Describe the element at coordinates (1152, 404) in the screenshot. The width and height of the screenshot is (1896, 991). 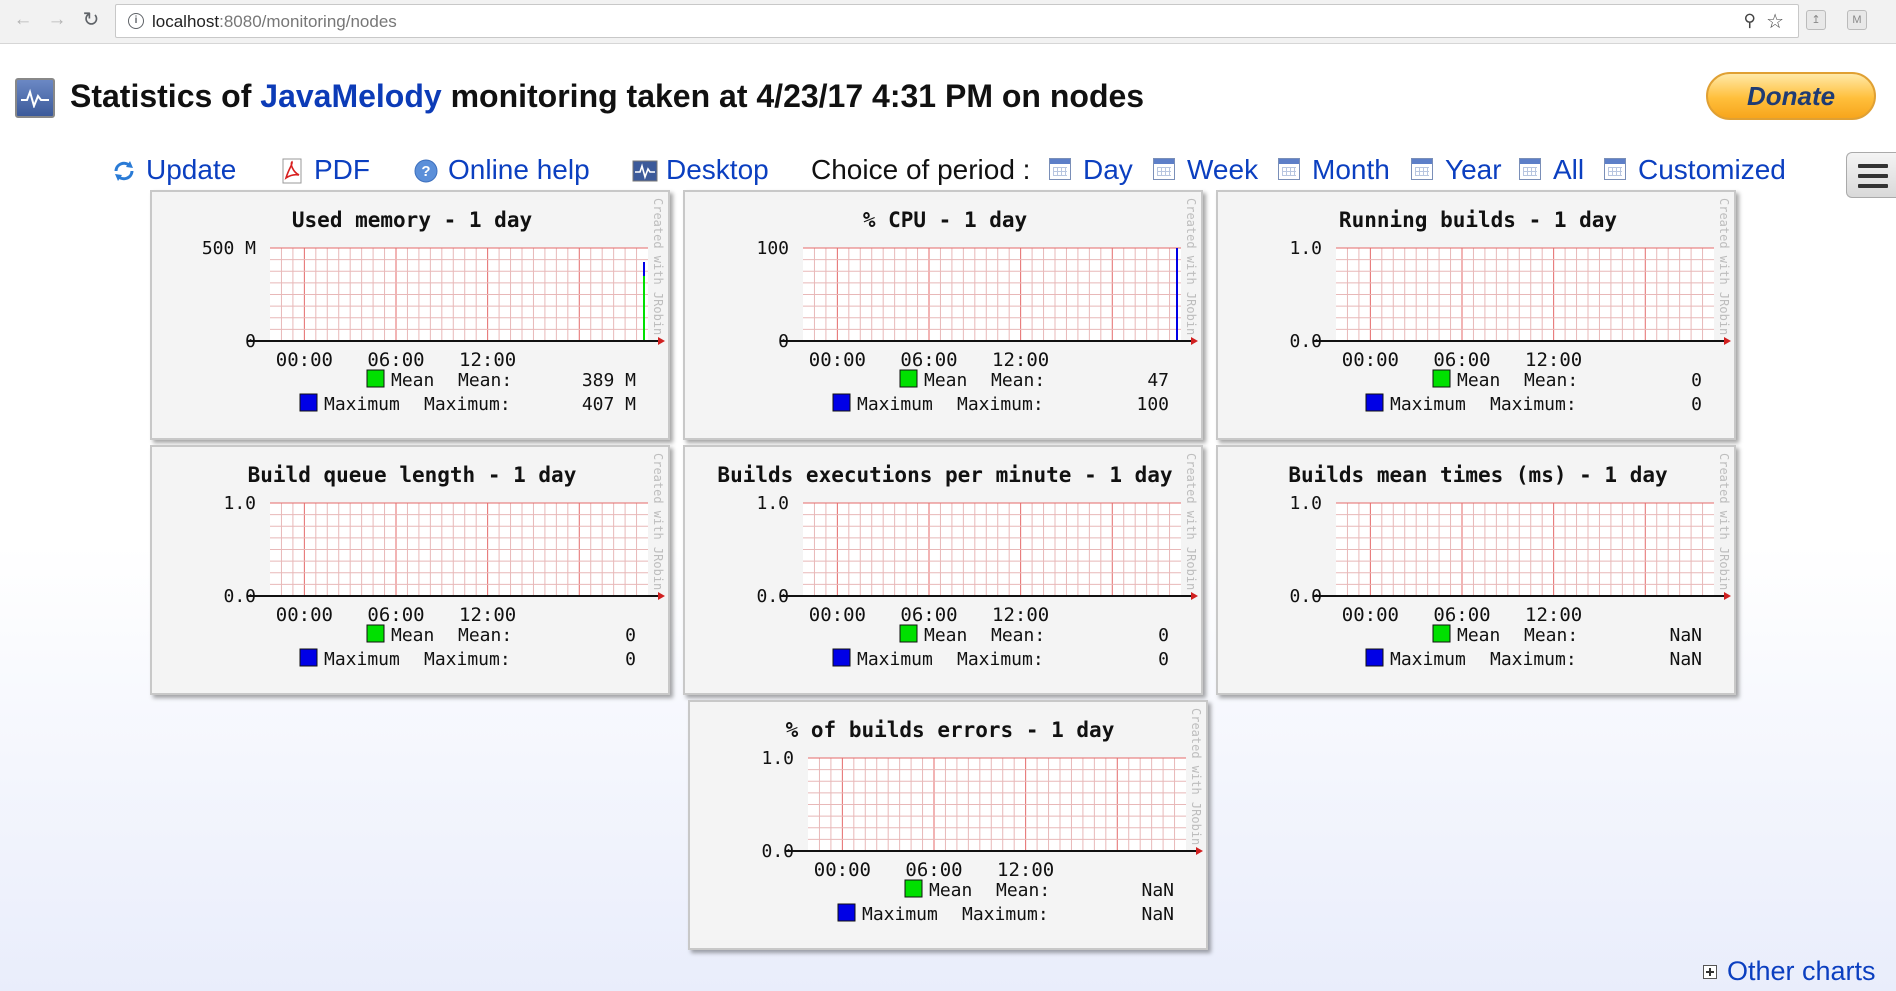
I see `legend-stat-value: 100` at that location.